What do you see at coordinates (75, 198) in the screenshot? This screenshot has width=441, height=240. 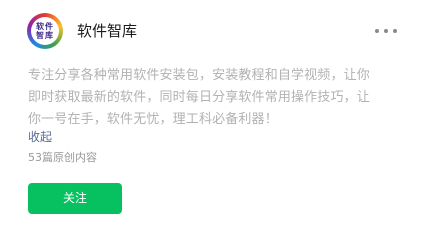 I see `follow-button: 关注` at bounding box center [75, 198].